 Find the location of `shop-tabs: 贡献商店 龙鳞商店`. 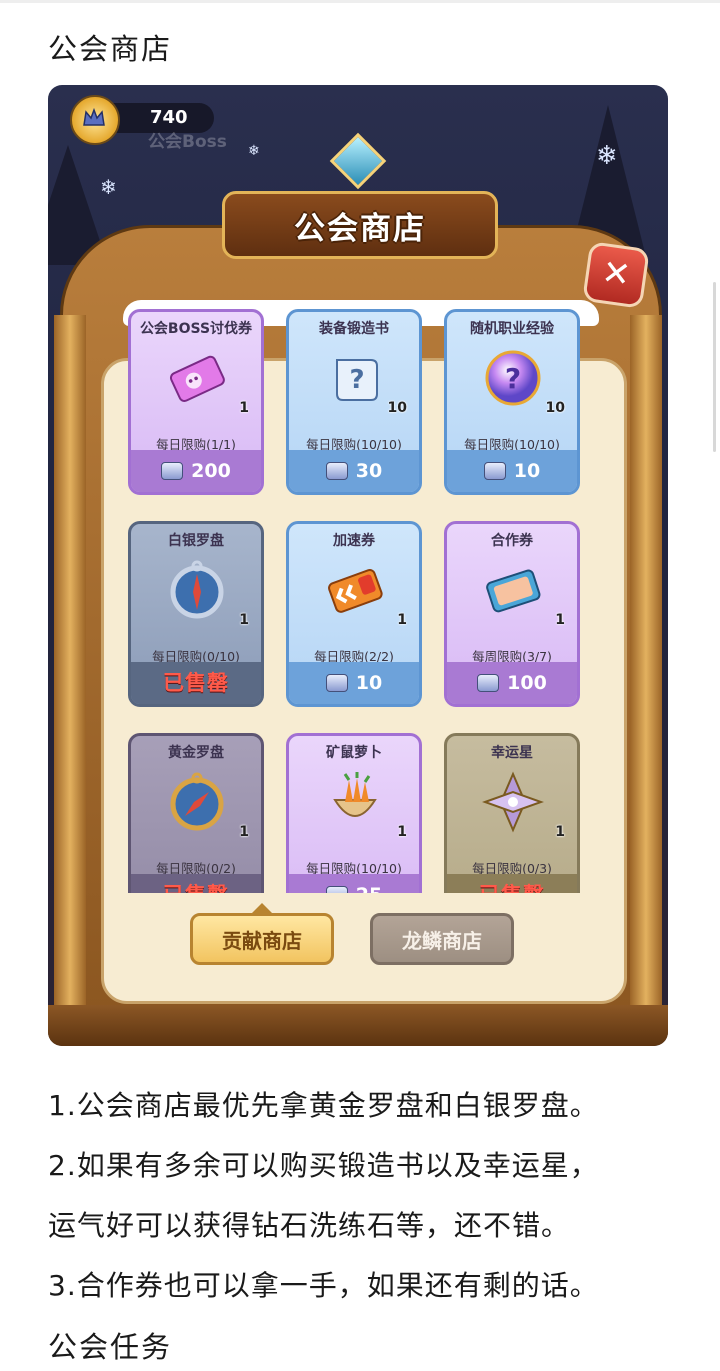

shop-tabs: 贡献商店 龙鳞商店 is located at coordinates (358, 948).